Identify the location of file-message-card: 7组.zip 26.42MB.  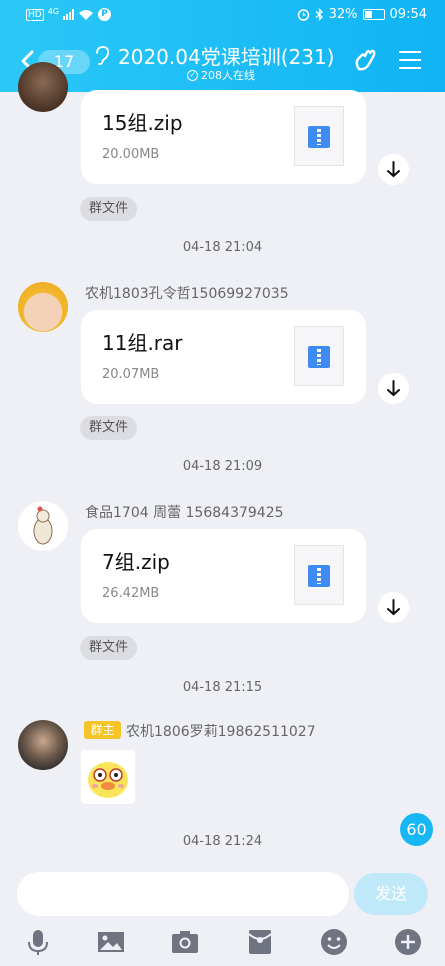
(223, 576).